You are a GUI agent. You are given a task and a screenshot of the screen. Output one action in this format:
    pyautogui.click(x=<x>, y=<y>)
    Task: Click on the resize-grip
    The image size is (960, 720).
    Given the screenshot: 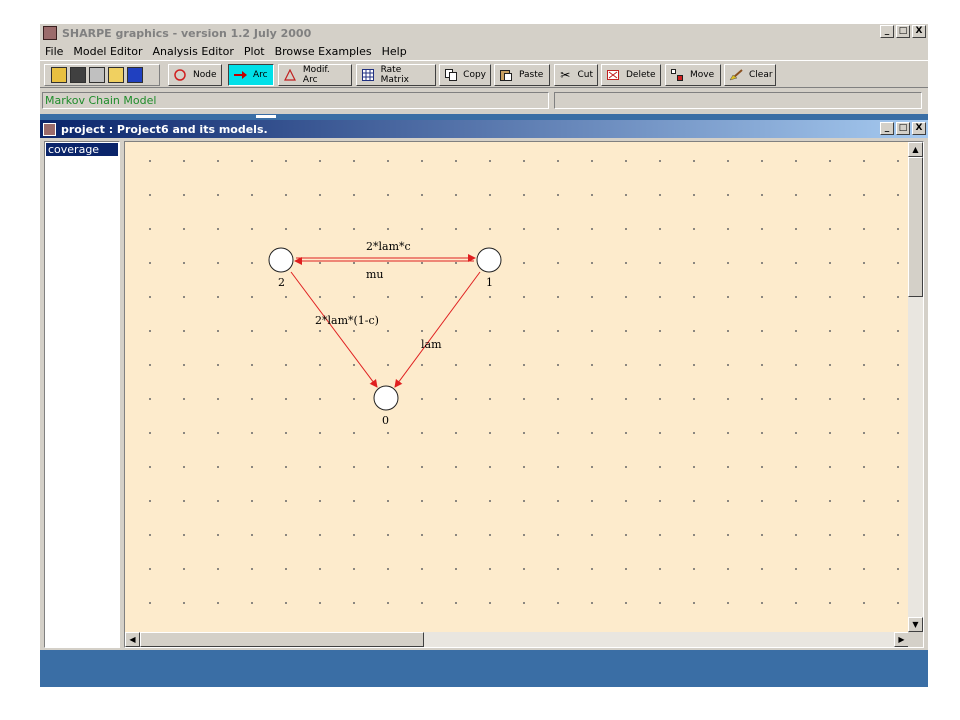 What is the action you would take?
    pyautogui.click(x=915, y=639)
    